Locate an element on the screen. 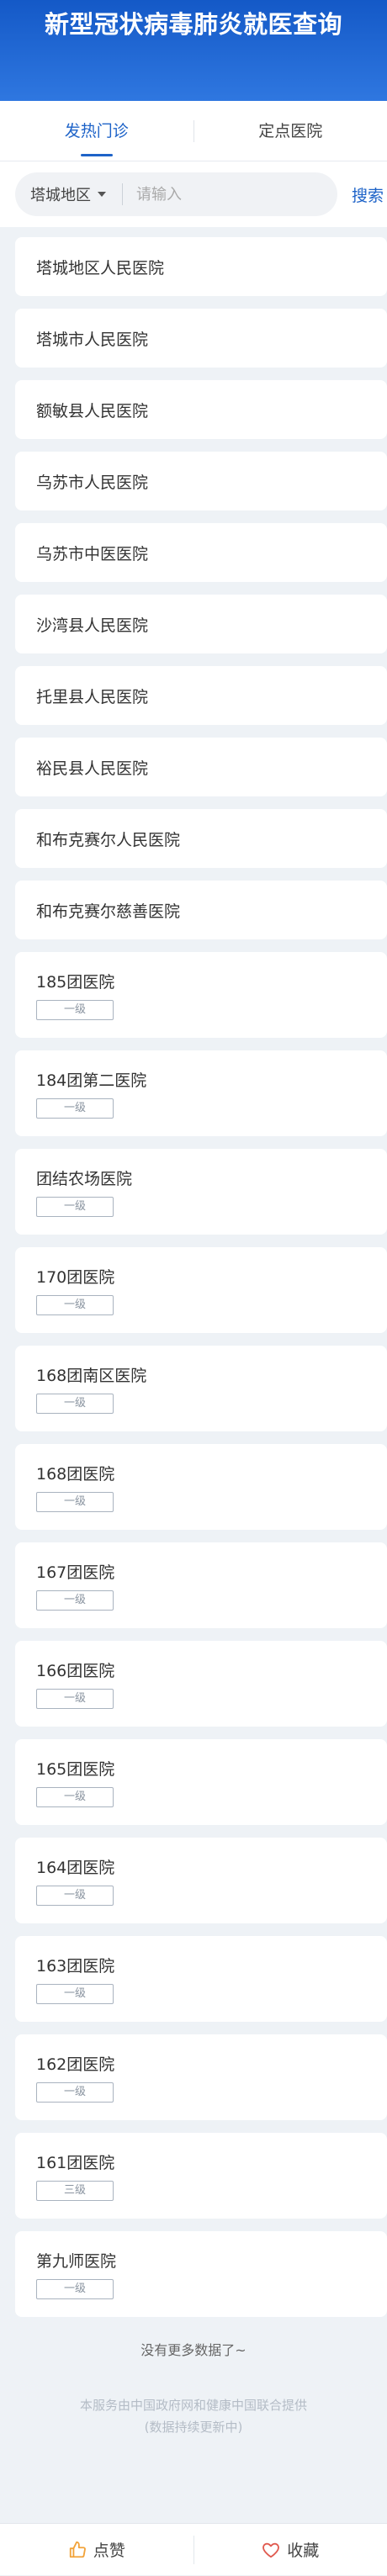  bottom-bar: 点赞 收藏 is located at coordinates (193, 2549).